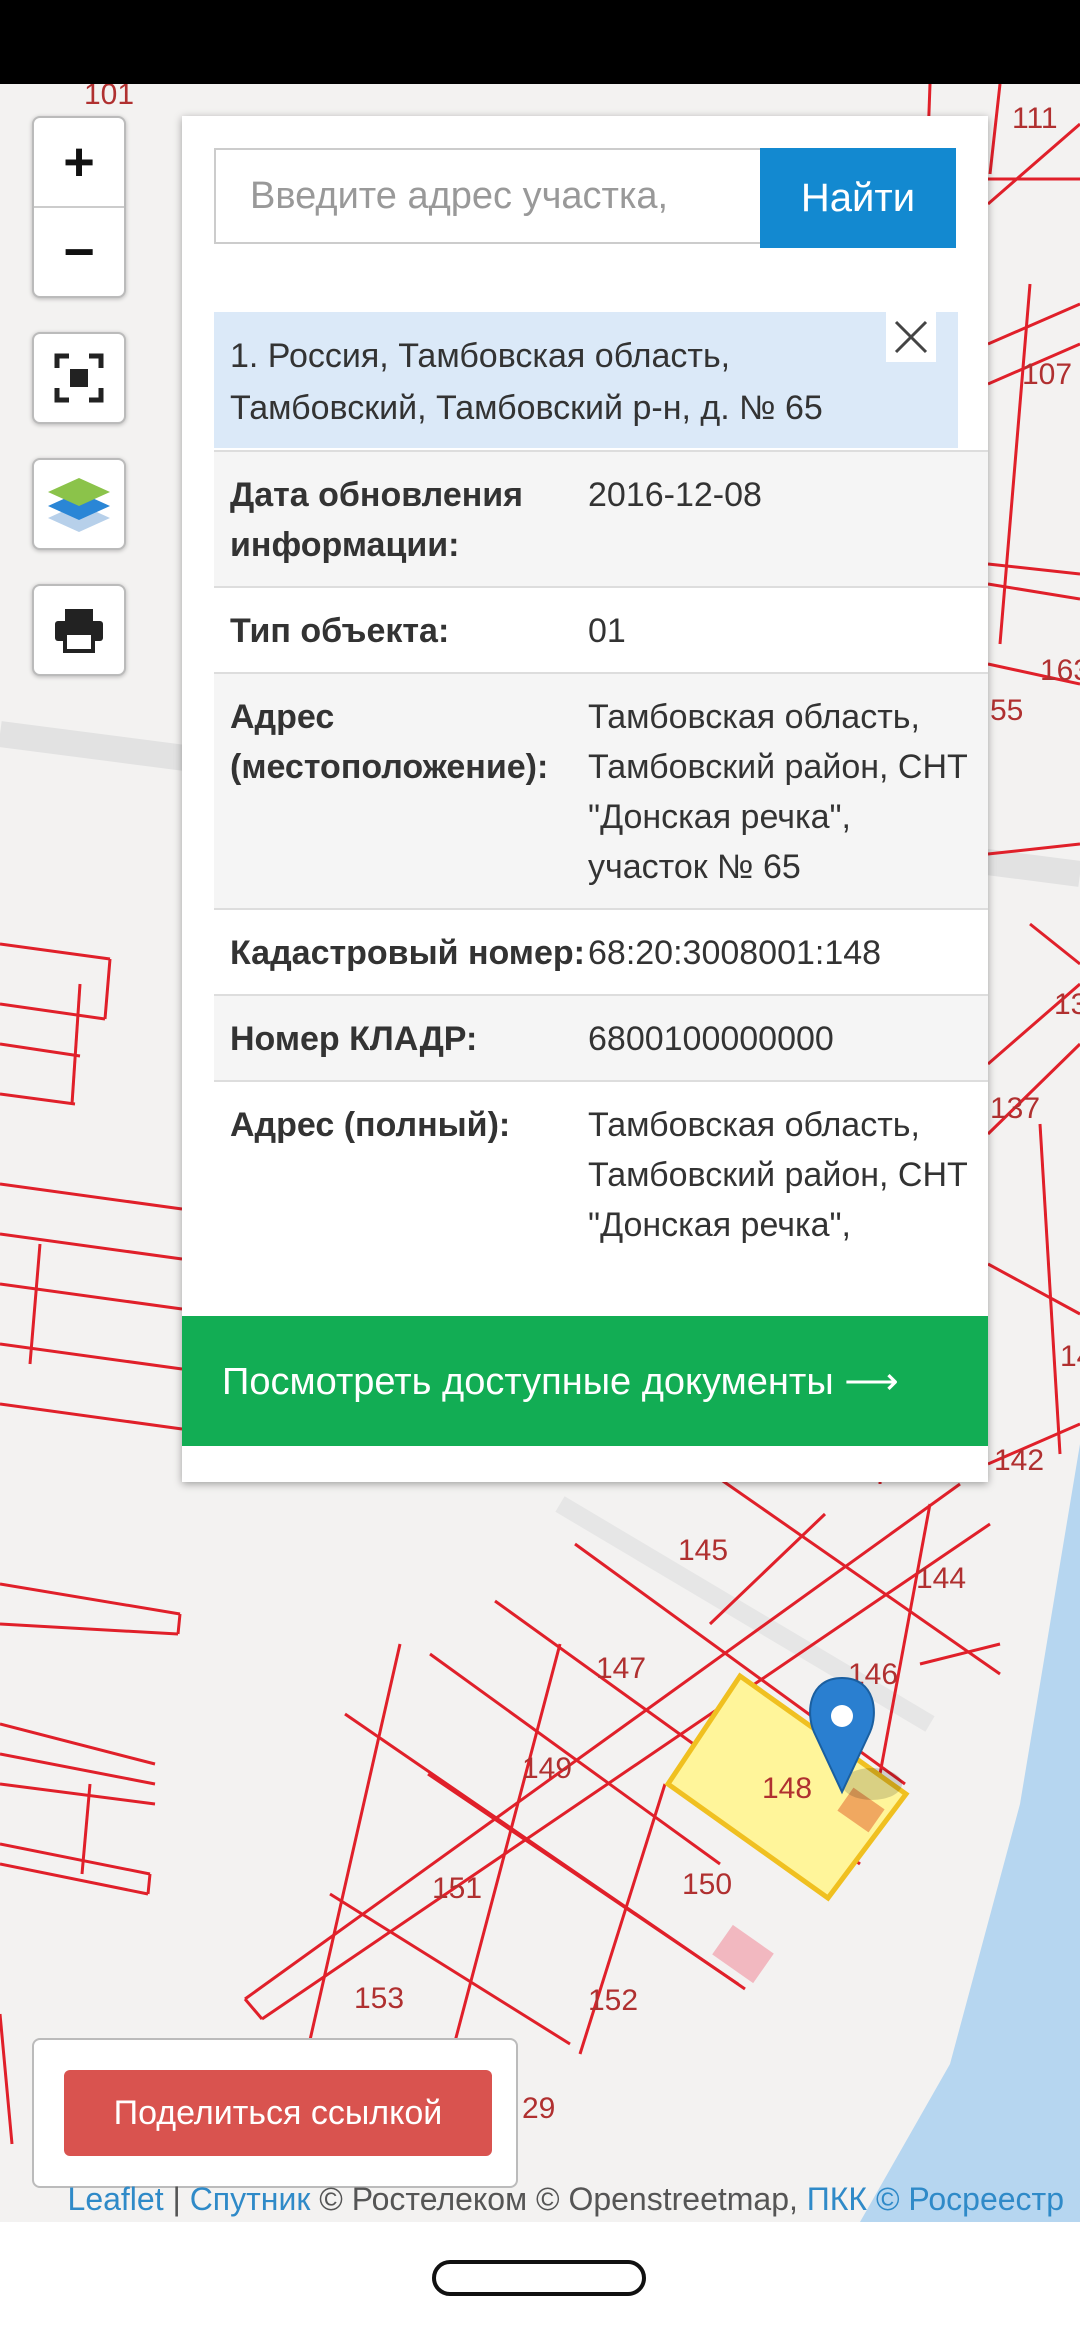 Image resolution: width=1080 pixels, height=2340 pixels. Describe the element at coordinates (547, 1768) in the screenshot. I see `parcel-label: 149` at that location.